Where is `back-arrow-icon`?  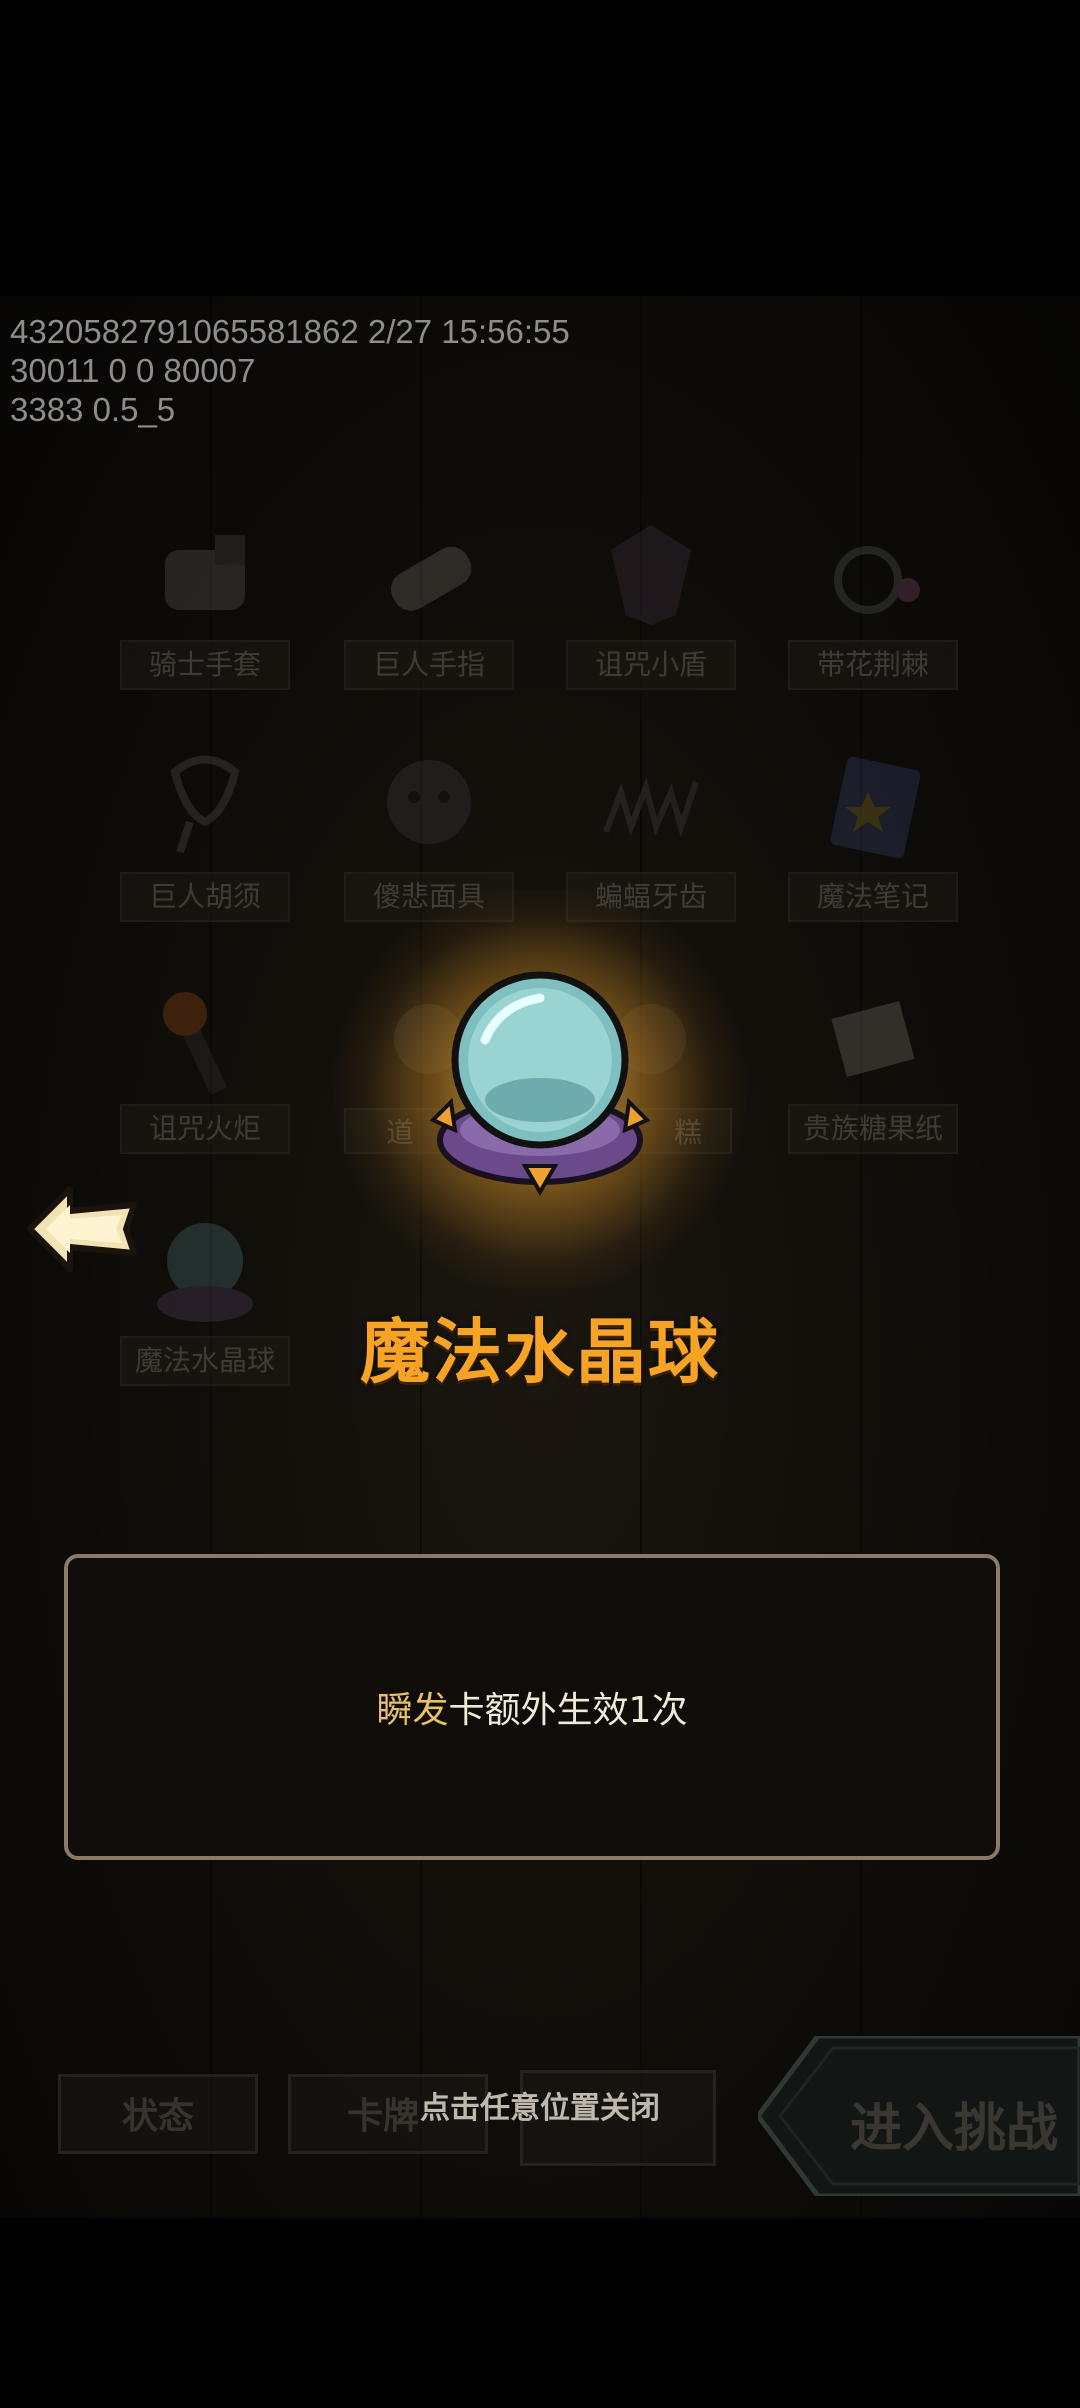 back-arrow-icon is located at coordinates (82, 1229).